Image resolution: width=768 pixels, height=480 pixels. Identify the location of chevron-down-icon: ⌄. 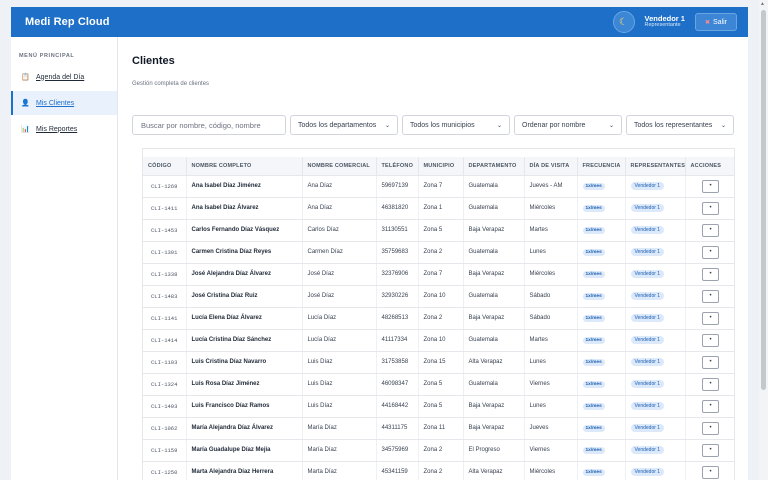
(611, 125).